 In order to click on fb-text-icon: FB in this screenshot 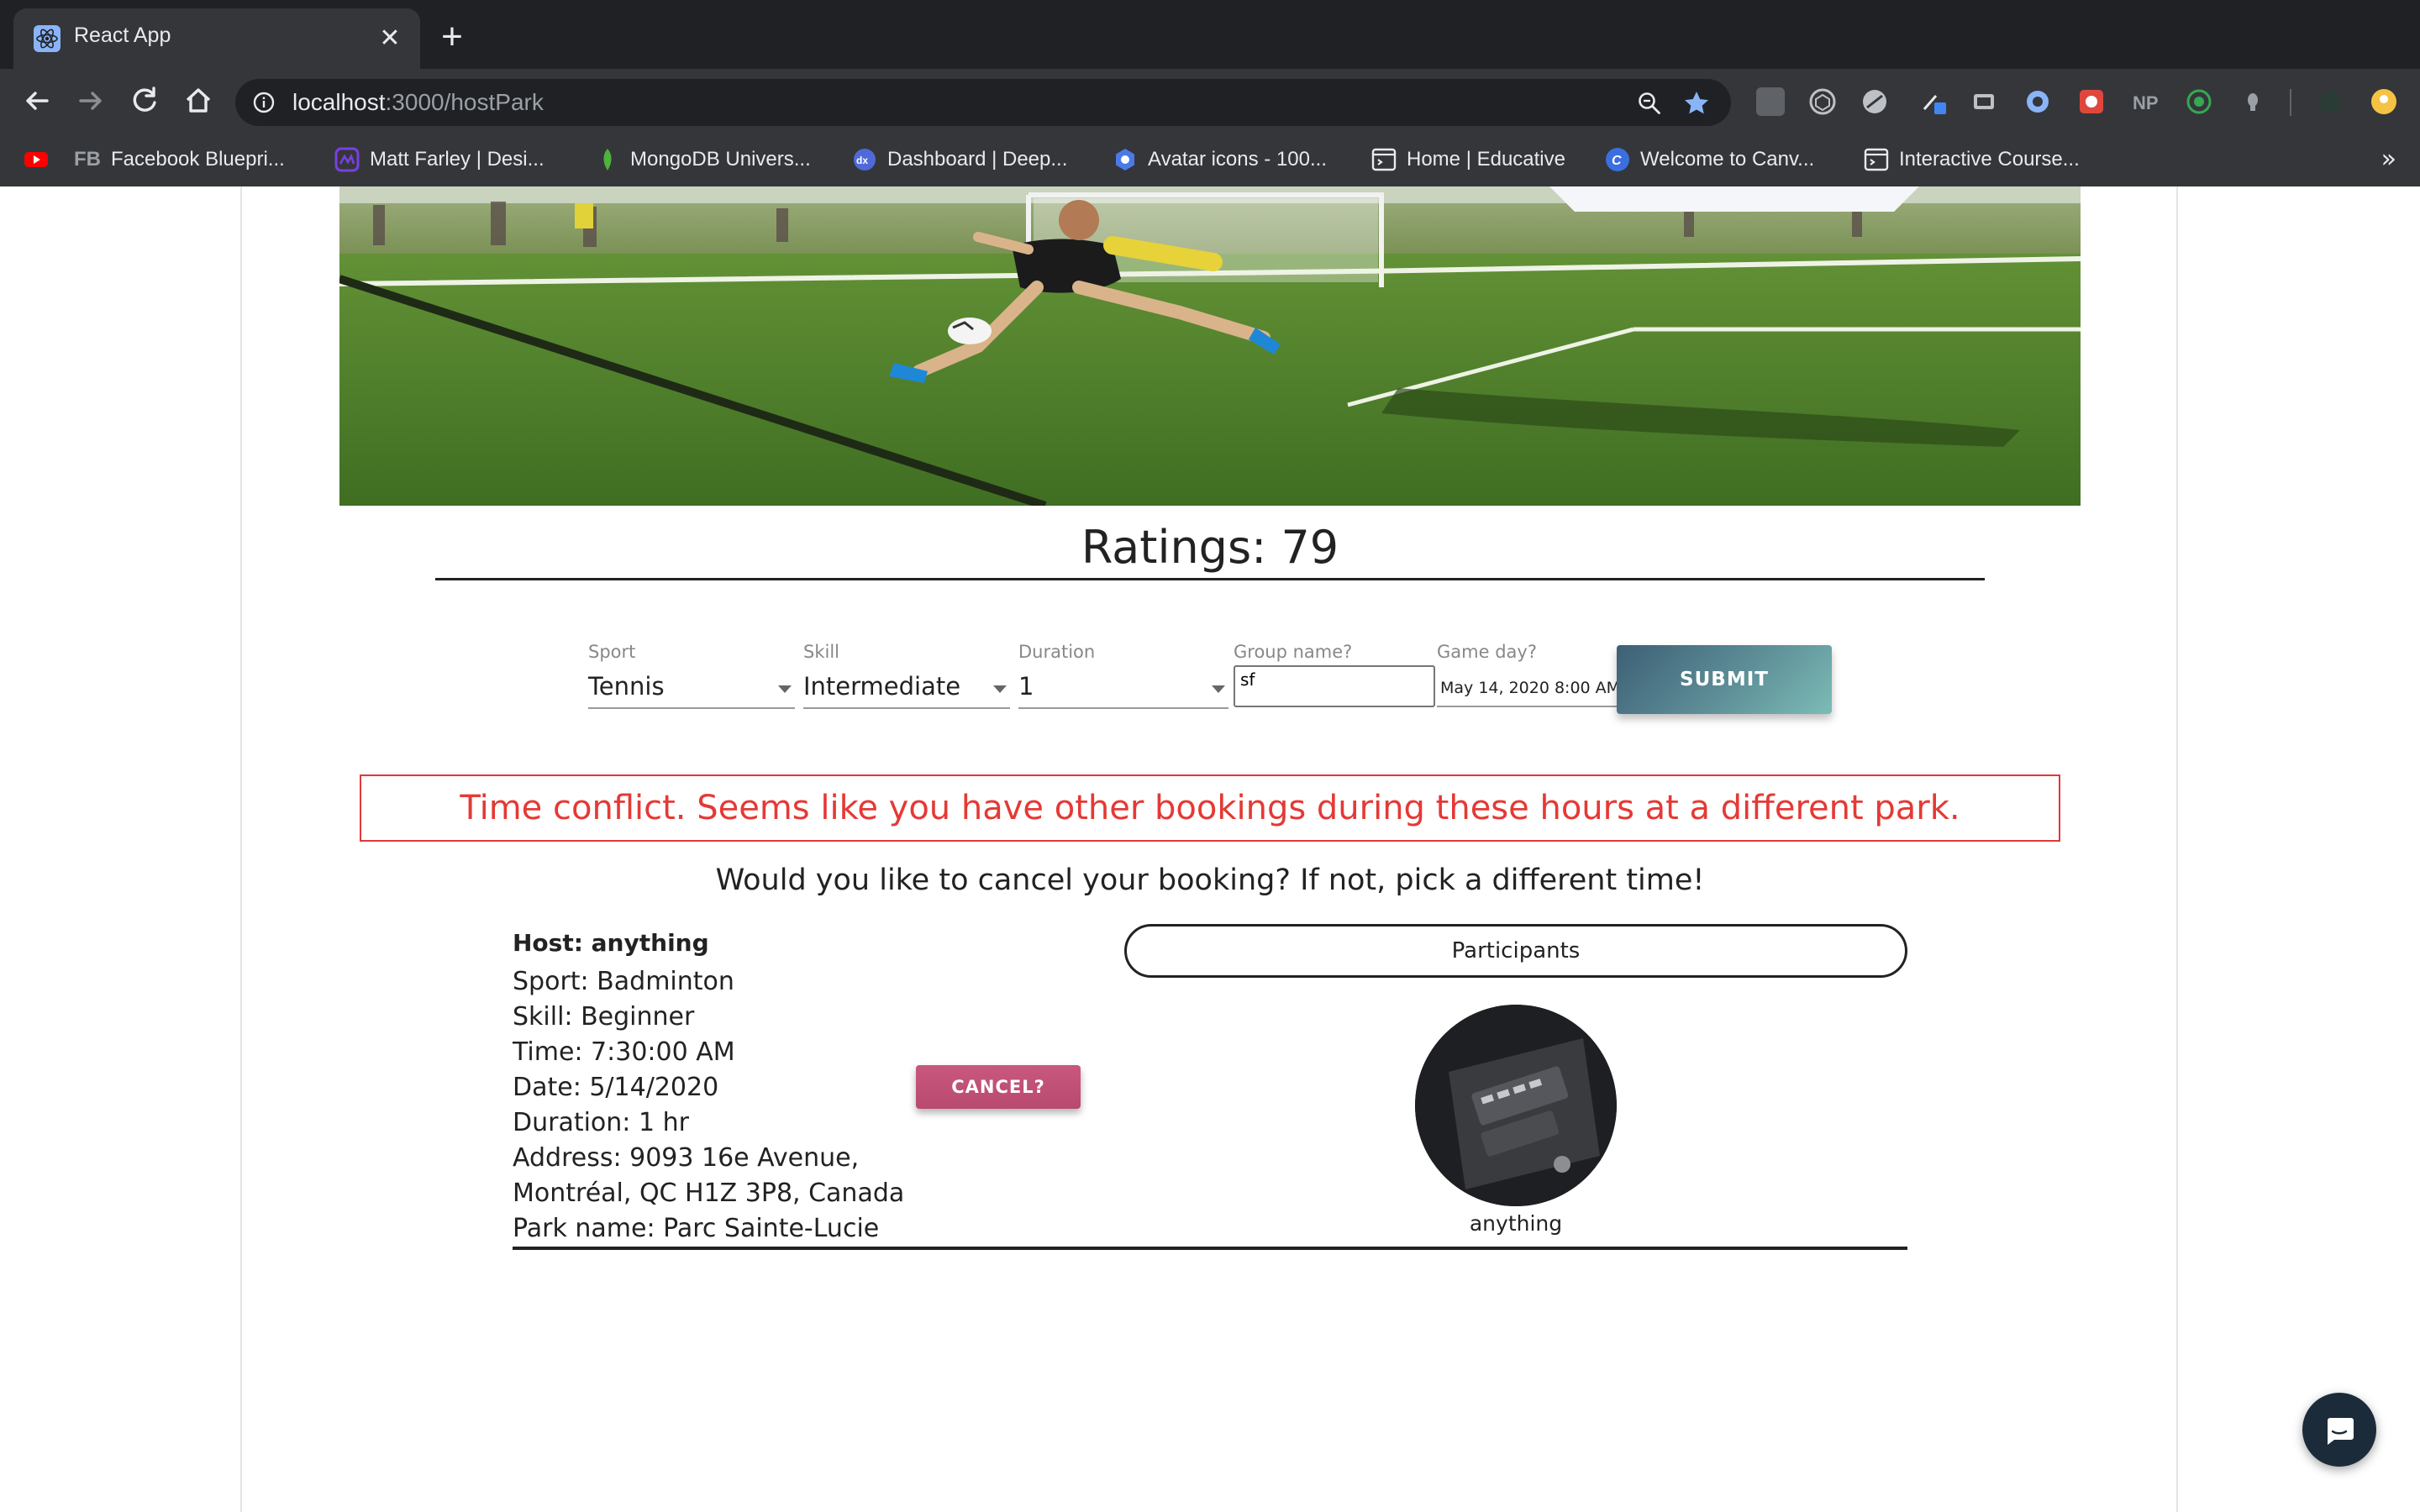, I will do `click(87, 159)`.